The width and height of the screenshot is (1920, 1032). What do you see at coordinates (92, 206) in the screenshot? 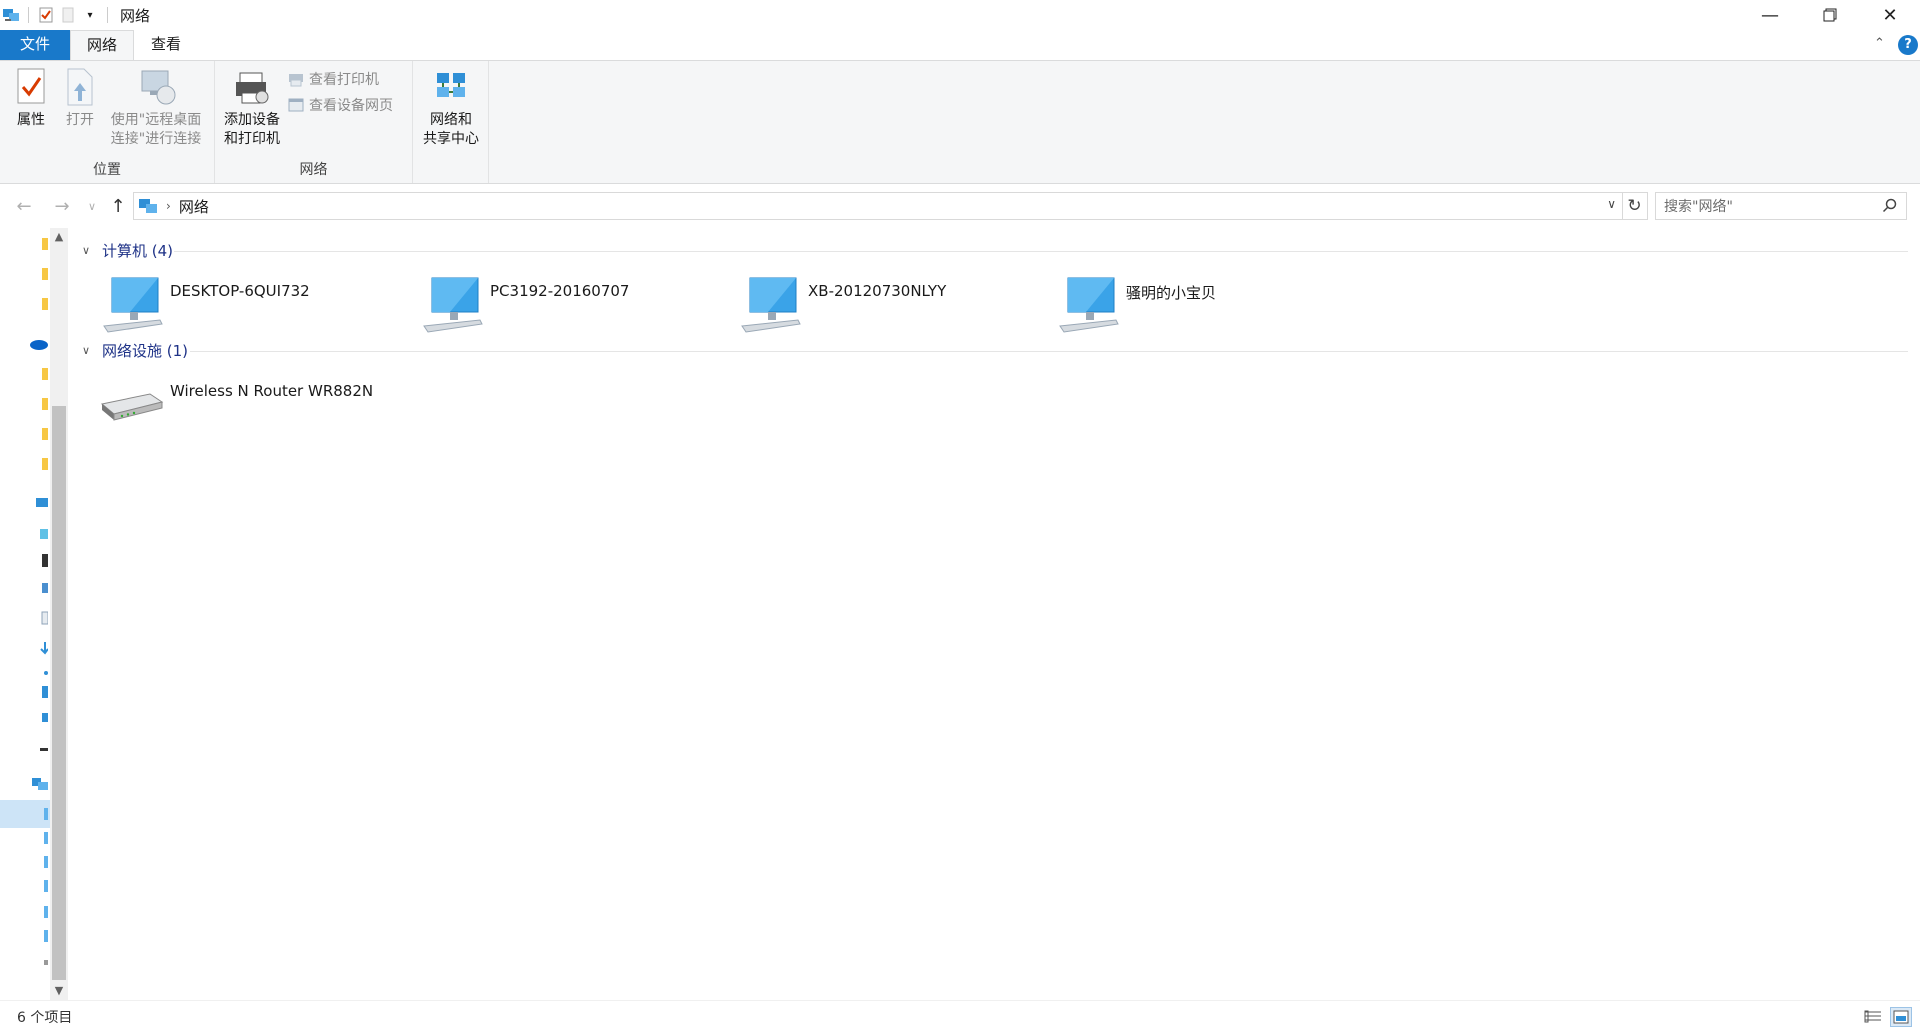
I see `recent-locations-button: ∨` at bounding box center [92, 206].